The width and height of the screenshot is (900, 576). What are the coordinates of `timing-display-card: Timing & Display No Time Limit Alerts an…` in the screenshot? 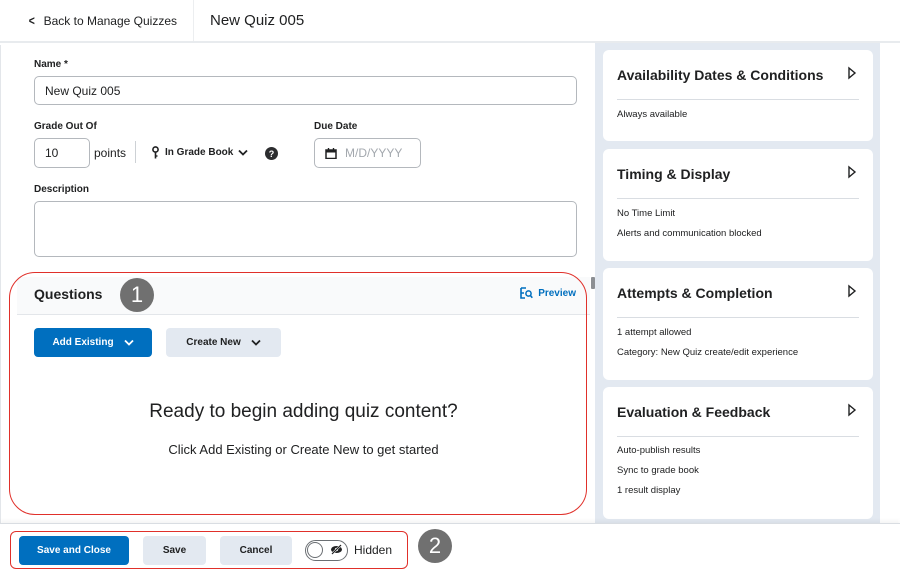 It's located at (738, 205).